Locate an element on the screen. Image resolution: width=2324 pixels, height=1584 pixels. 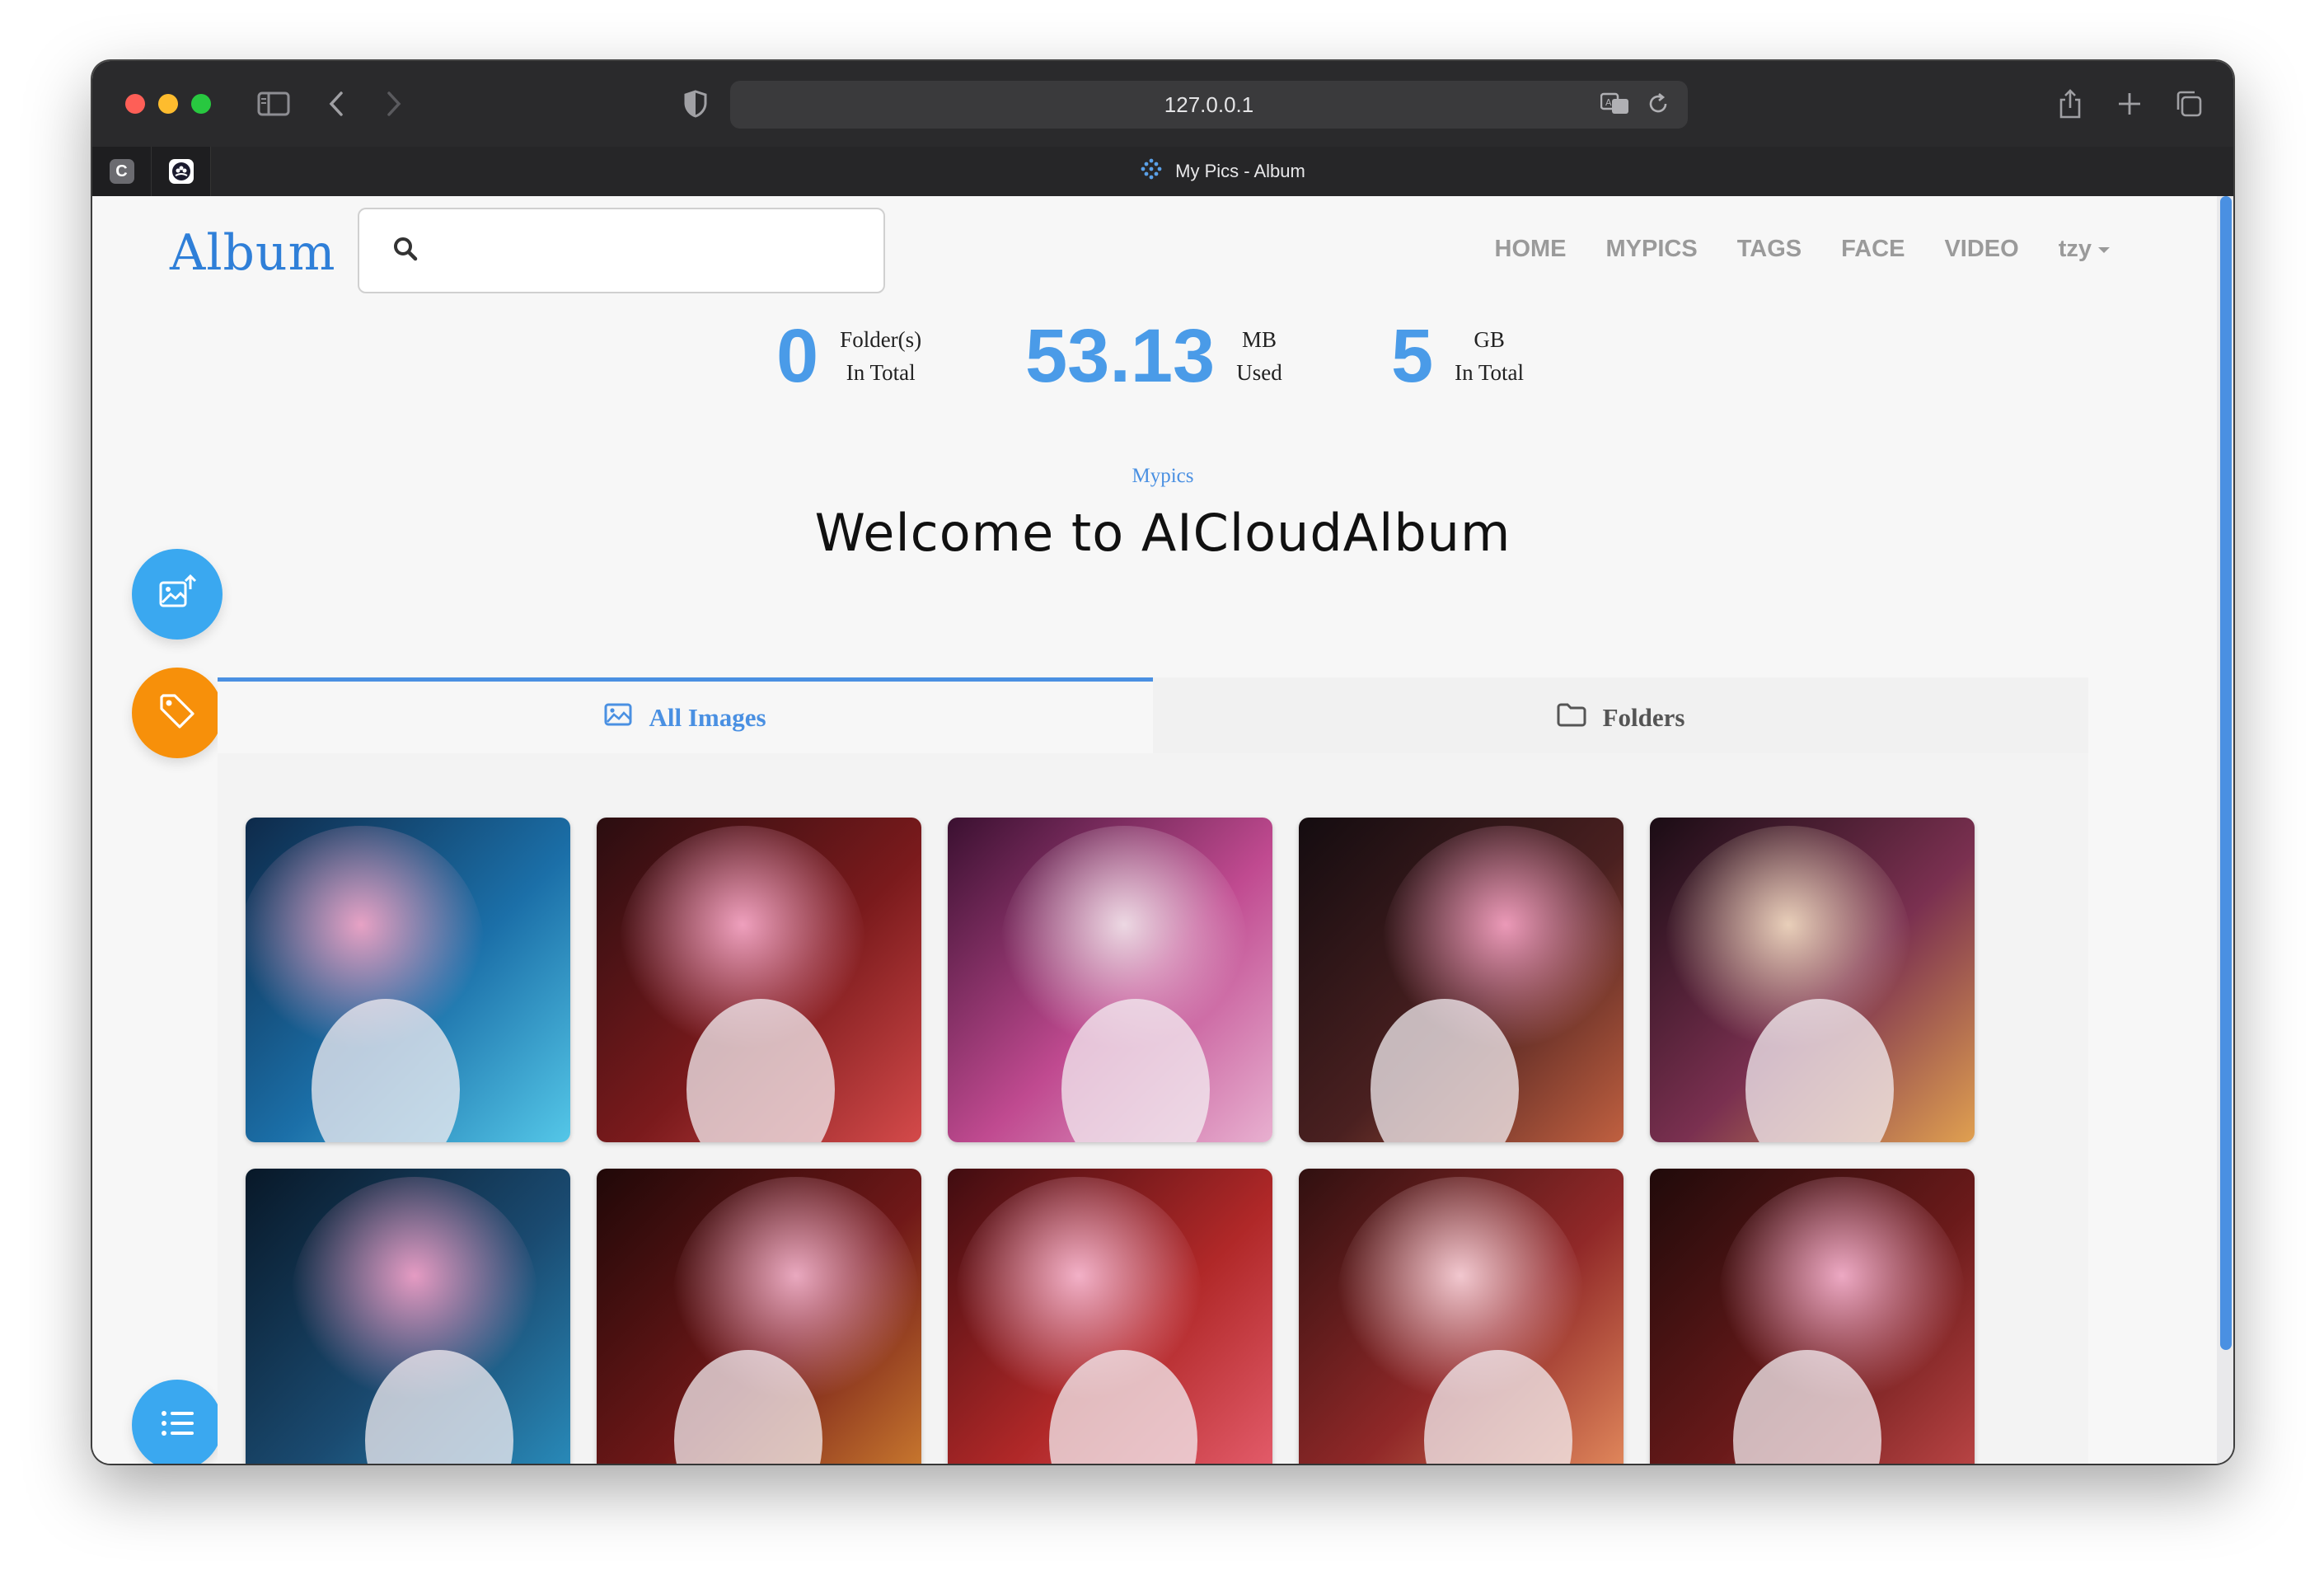
stat-label-line2: Used is located at coordinates (1259, 372).